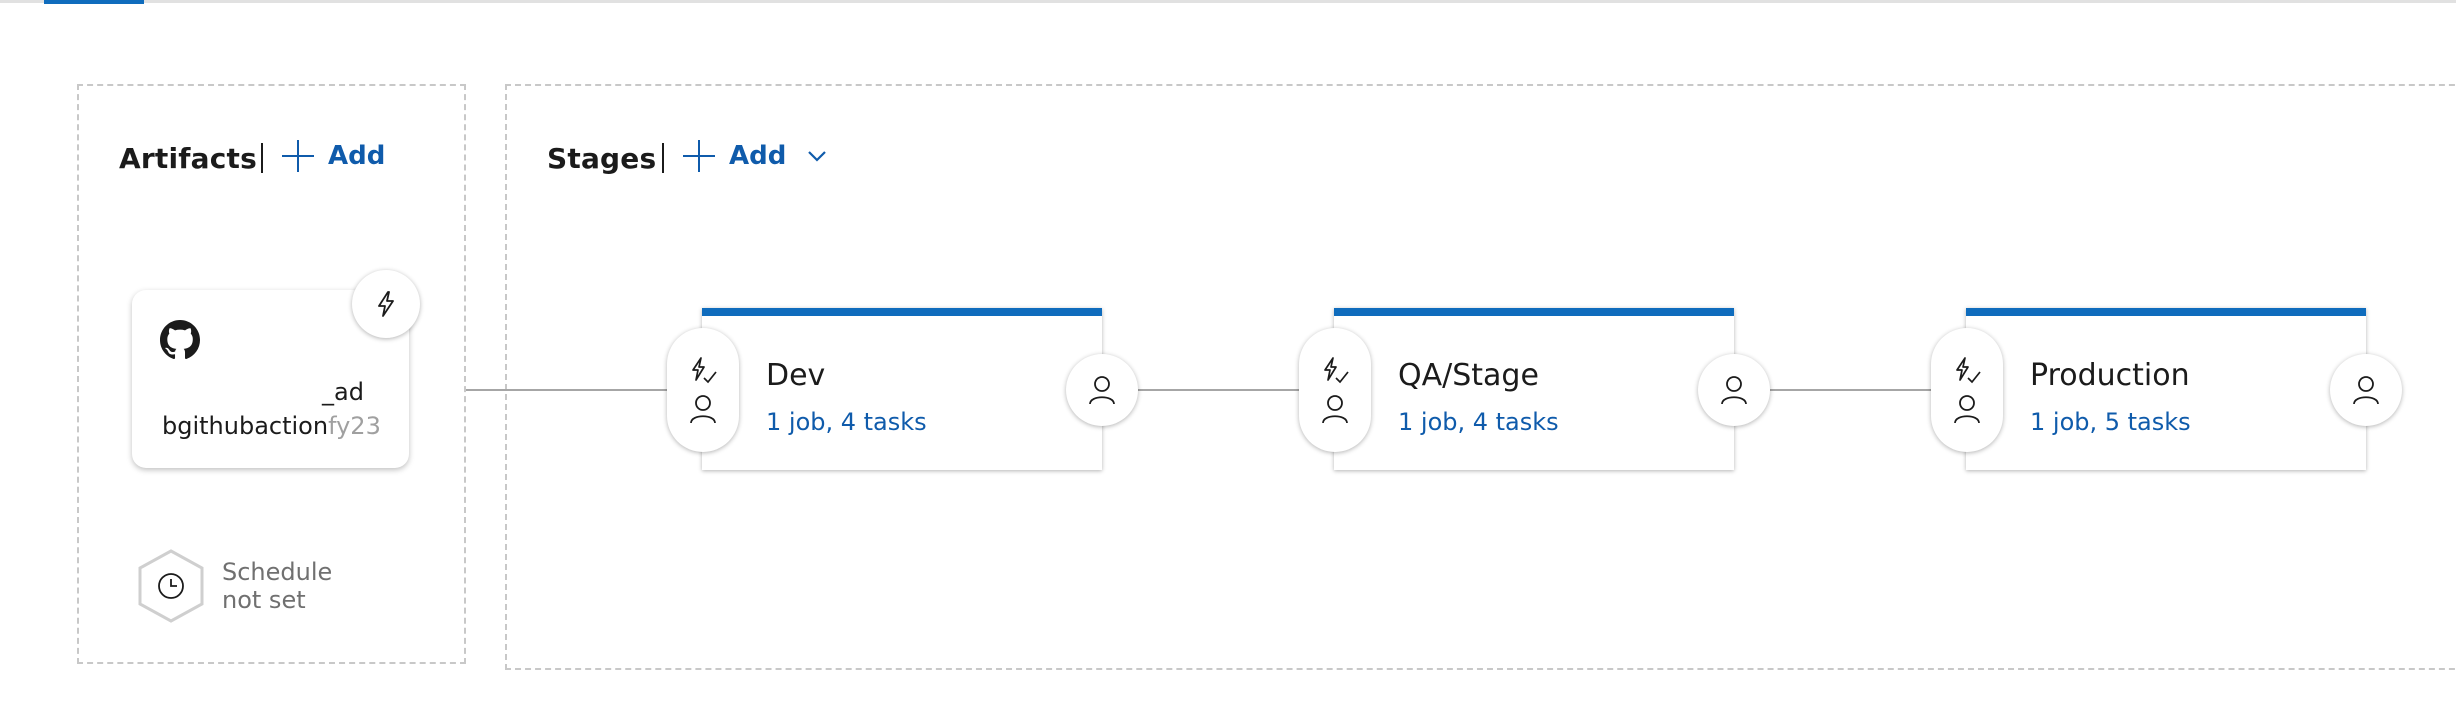 This screenshot has height=724, width=2456. Describe the element at coordinates (171, 586) in the screenshot. I see `schedule-button` at that location.